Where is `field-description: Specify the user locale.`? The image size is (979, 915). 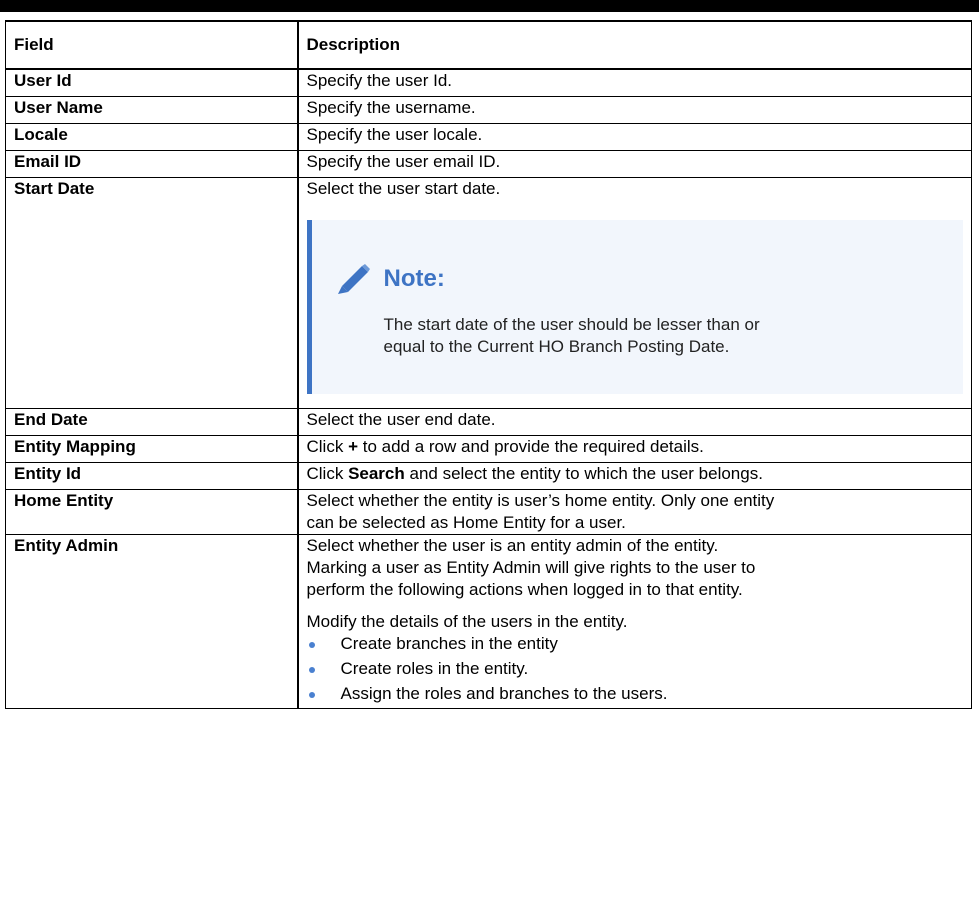
field-description: Specify the user locale. is located at coordinates (634, 137).